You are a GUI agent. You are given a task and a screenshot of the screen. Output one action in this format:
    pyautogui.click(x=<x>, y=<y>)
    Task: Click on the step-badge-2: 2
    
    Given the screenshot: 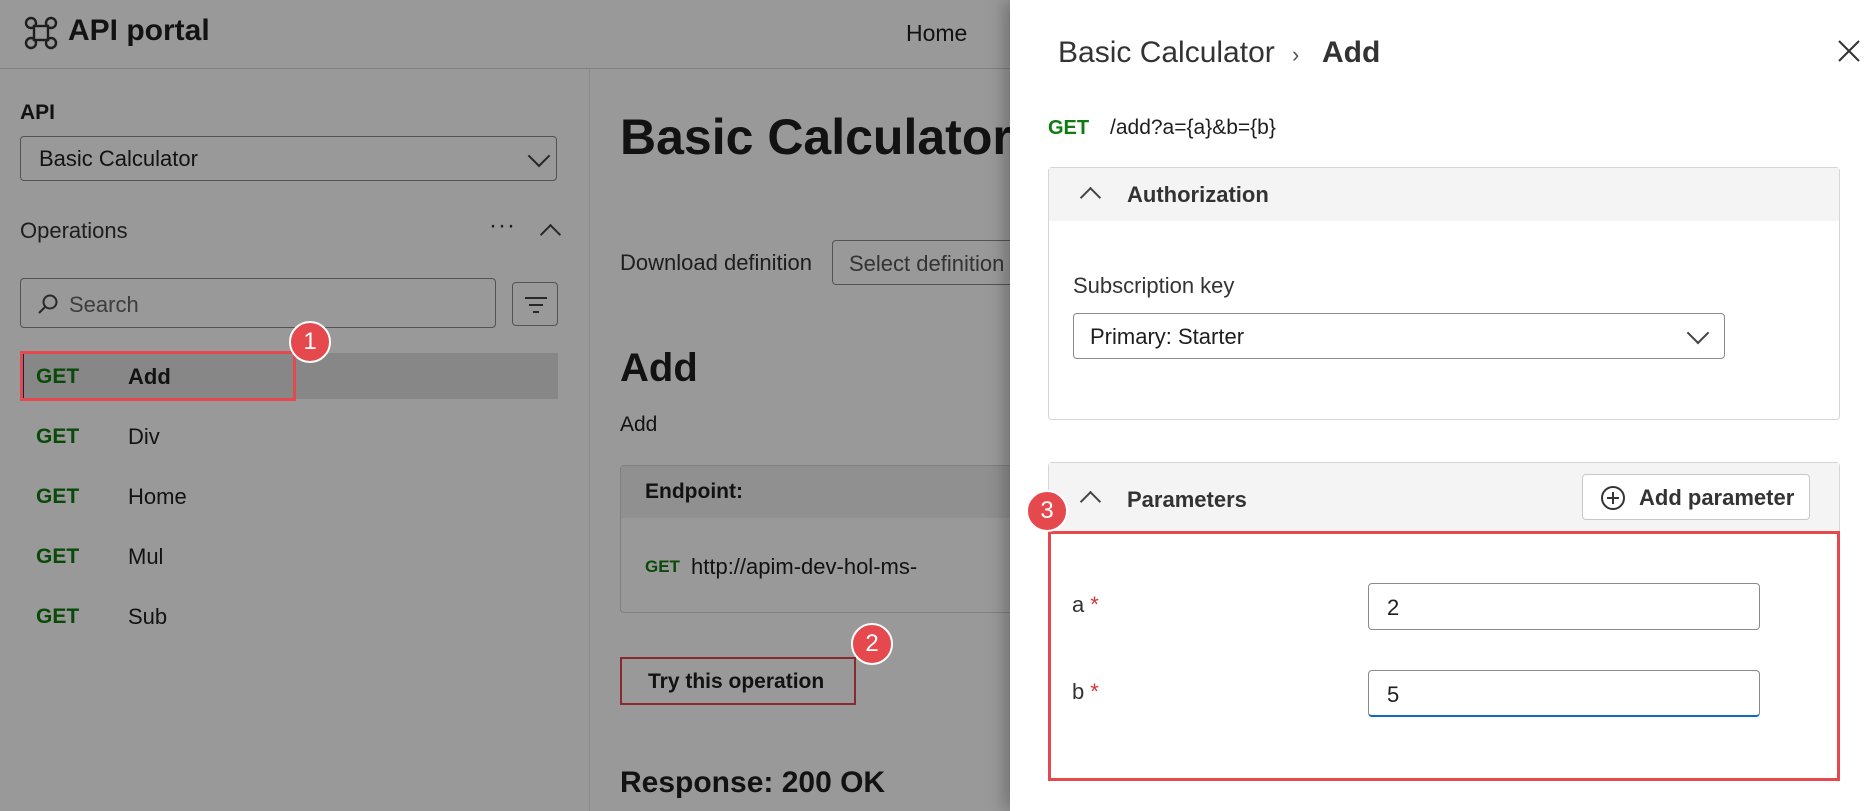 What is the action you would take?
    pyautogui.click(x=872, y=644)
    